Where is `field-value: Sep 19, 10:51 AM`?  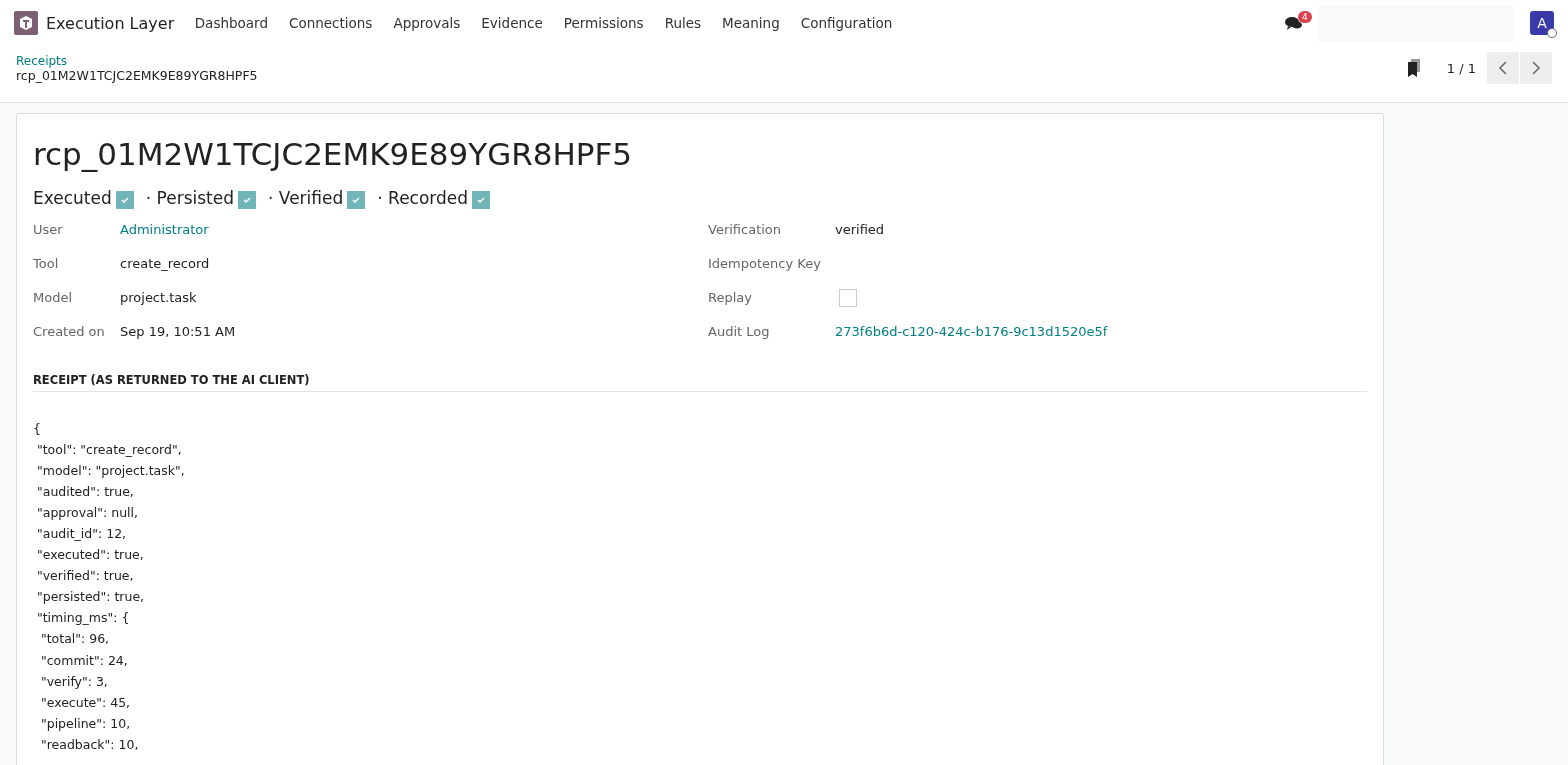
field-value: Sep 19, 10:51 AM is located at coordinates (178, 331).